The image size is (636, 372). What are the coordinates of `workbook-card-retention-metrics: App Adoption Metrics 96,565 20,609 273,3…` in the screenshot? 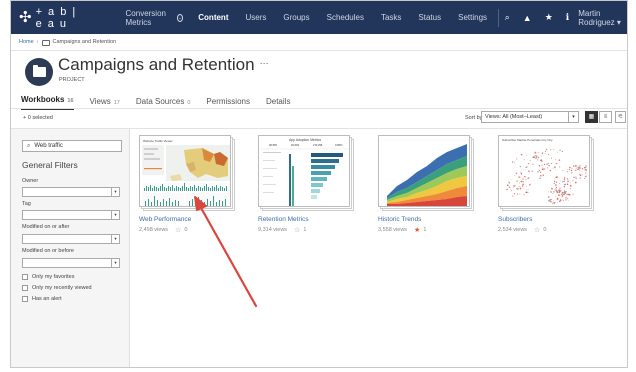 It's located at (306, 184).